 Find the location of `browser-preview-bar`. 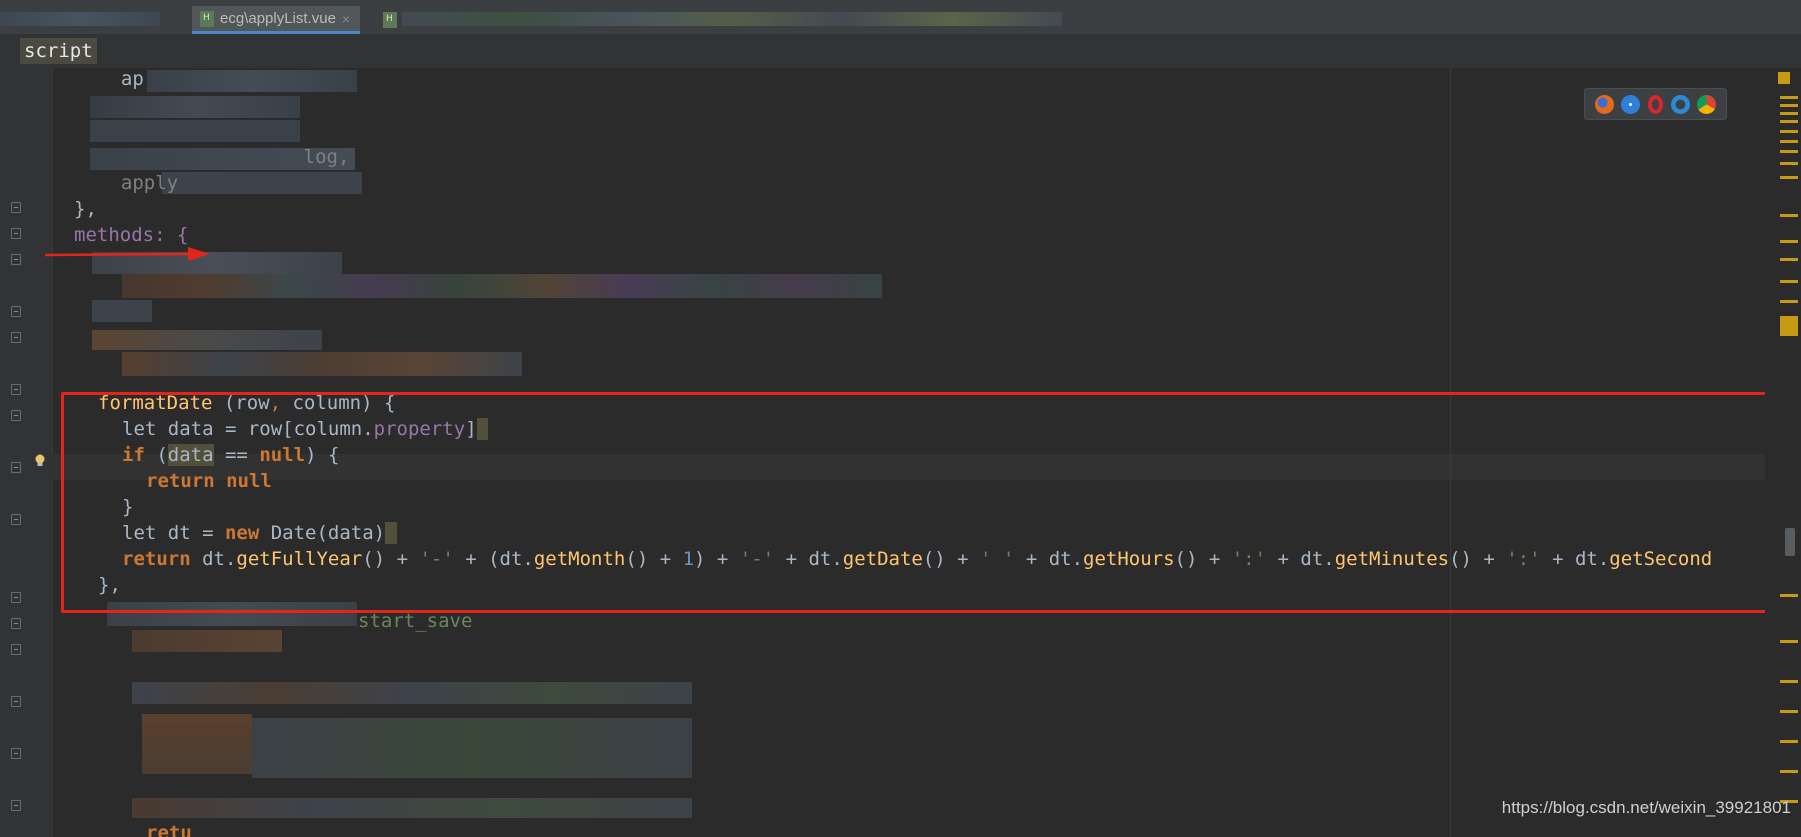

browser-preview-bar is located at coordinates (1655, 104).